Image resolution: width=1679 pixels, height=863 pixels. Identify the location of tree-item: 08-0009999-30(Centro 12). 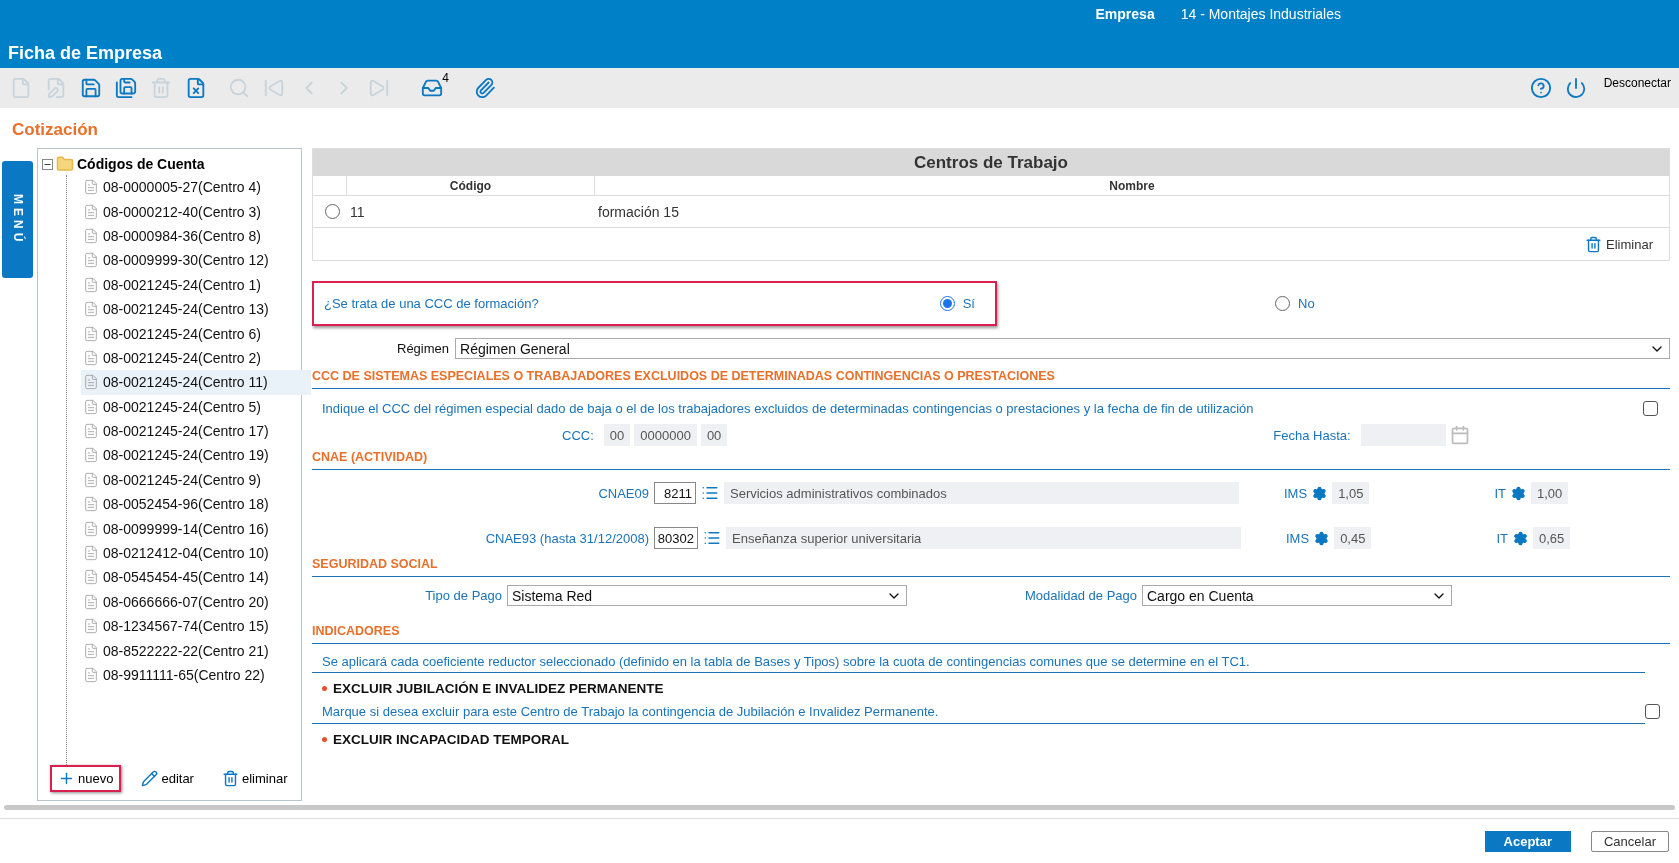
(196, 260).